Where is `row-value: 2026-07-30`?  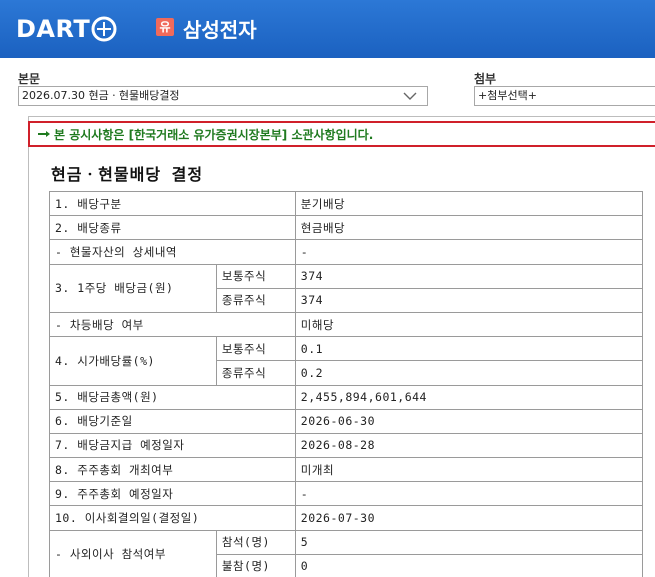 row-value: 2026-07-30 is located at coordinates (469, 518).